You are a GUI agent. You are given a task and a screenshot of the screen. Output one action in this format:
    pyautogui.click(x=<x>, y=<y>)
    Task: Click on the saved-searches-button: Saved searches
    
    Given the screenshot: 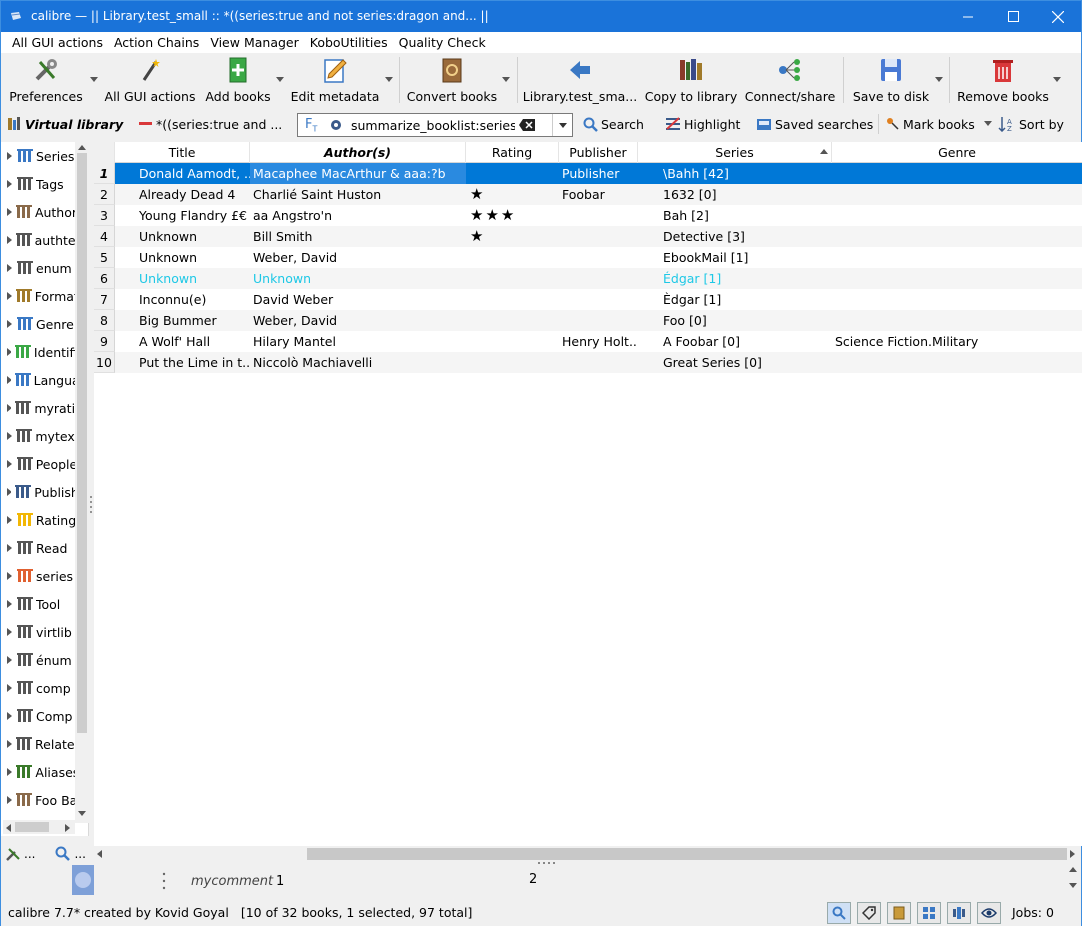 What is the action you would take?
    pyautogui.click(x=814, y=124)
    